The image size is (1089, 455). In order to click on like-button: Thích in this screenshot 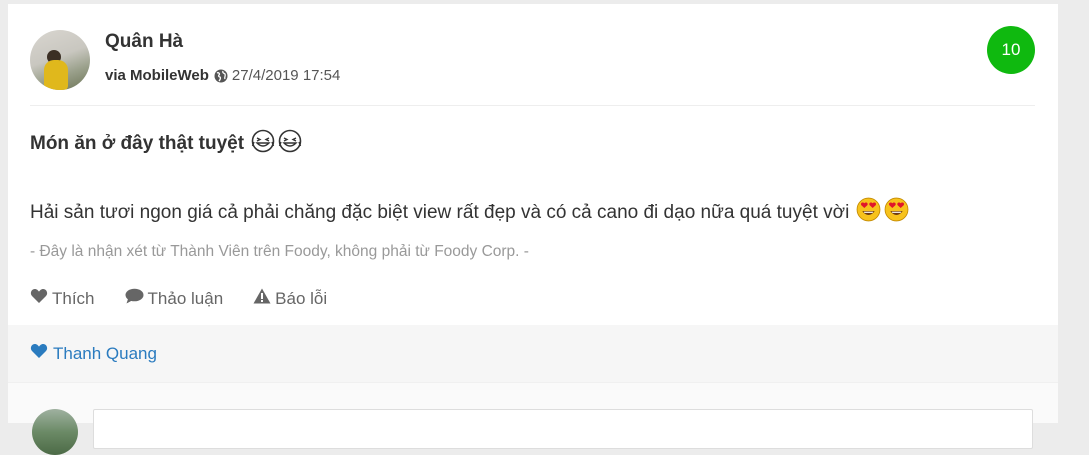, I will do `click(62, 298)`.